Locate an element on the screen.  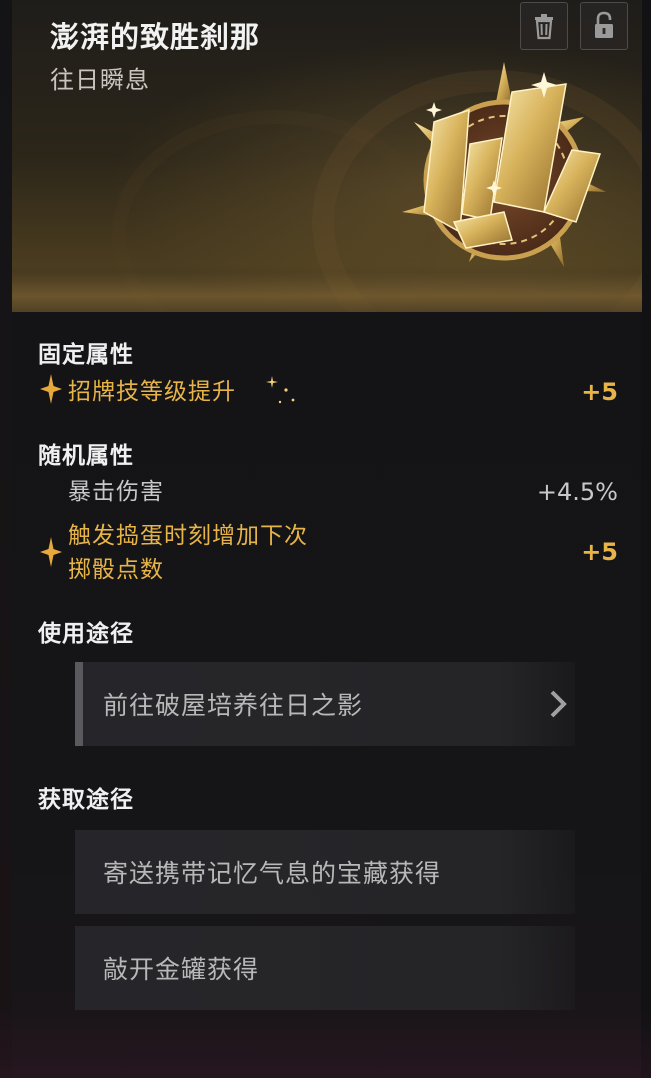
chevron-right-icon is located at coordinates (558, 704).